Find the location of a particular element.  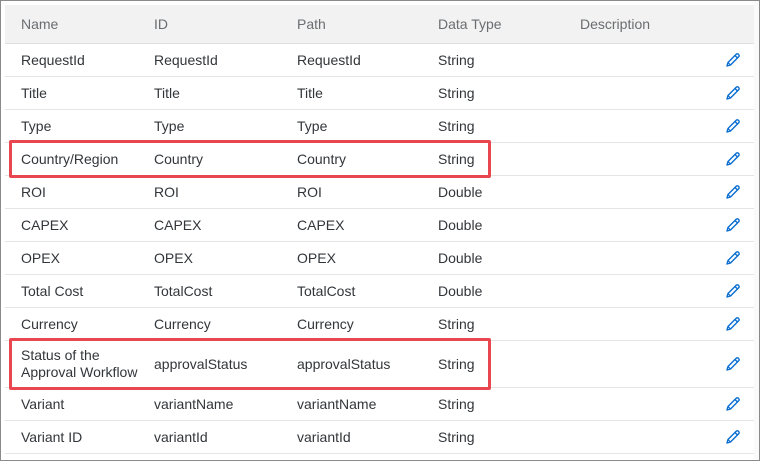

cell-id: Type is located at coordinates (169, 126).